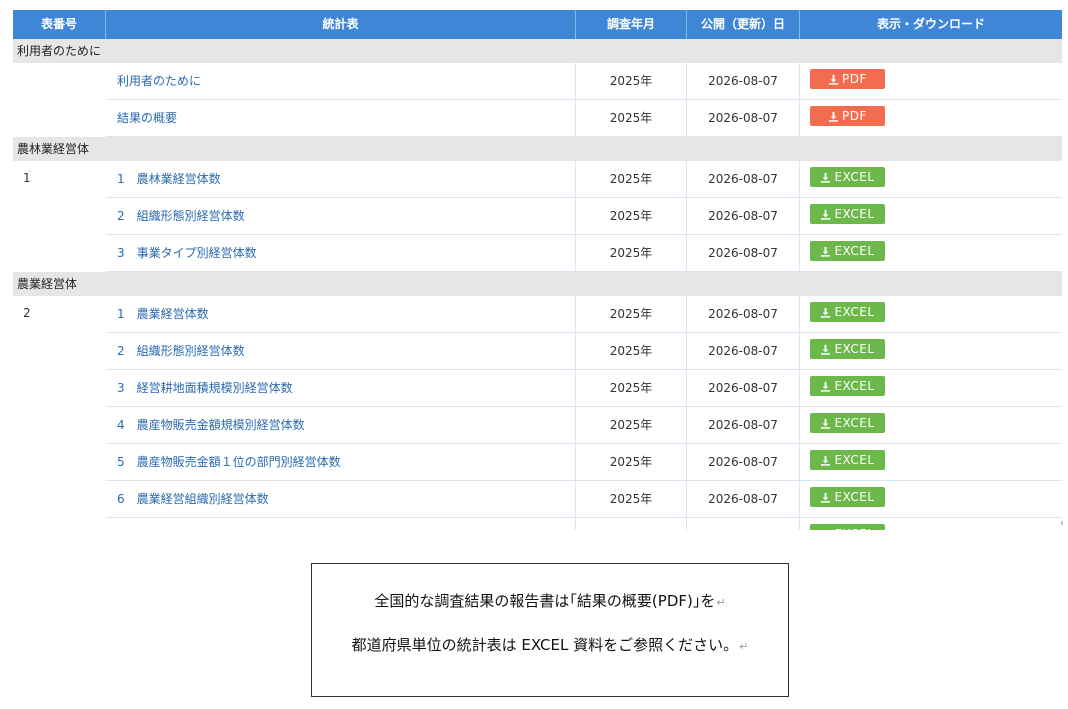  What do you see at coordinates (550, 601) in the screenshot?
I see `note-line-1: 全国的な調査結果の報告書は｢結果の概要(PDF)｣を↵` at bounding box center [550, 601].